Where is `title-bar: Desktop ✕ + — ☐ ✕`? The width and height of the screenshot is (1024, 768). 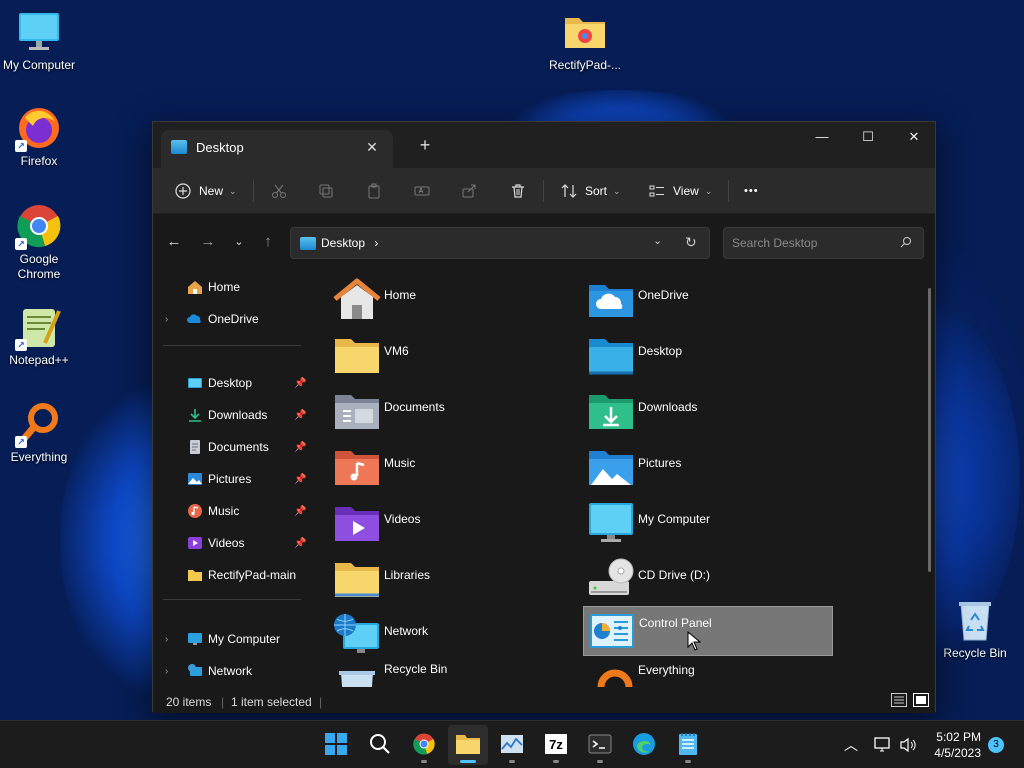 title-bar: Desktop ✕ + — ☐ ✕ is located at coordinates (544, 145).